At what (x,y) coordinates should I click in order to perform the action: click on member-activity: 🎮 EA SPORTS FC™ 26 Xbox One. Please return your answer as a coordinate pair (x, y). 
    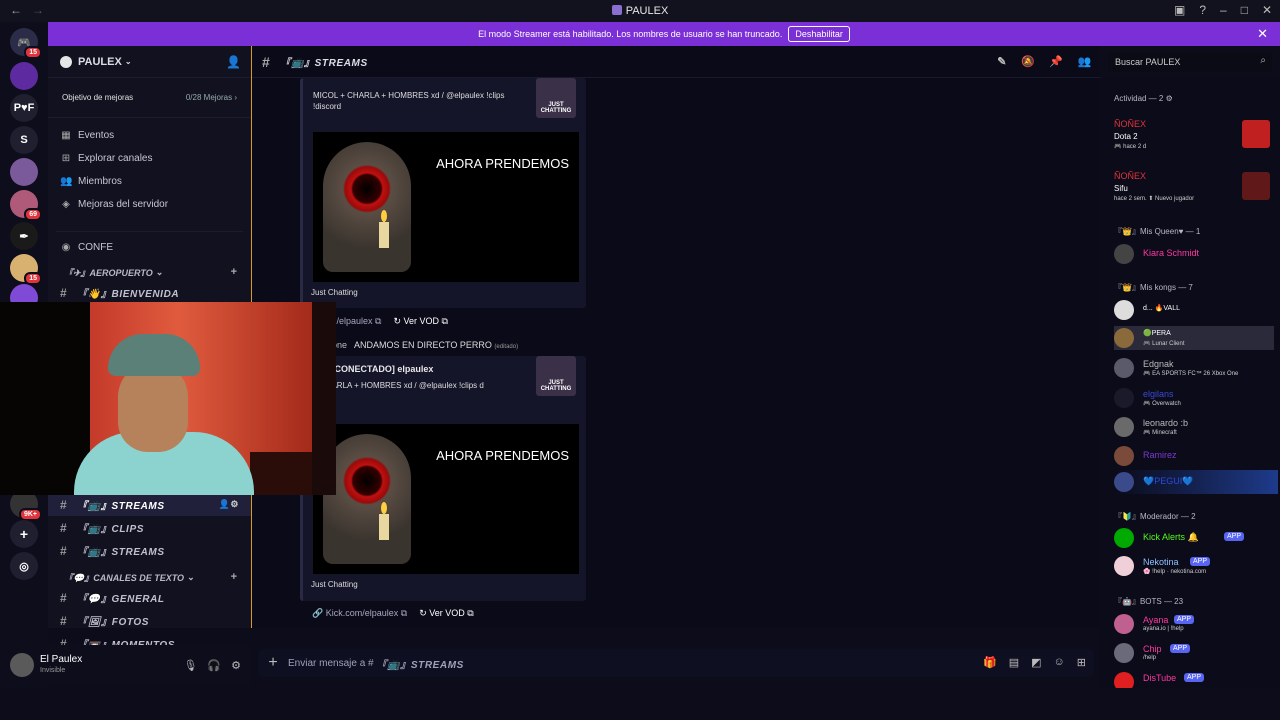
    Looking at the image, I should click on (1191, 374).